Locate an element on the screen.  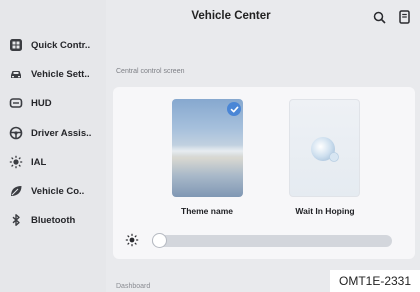
sidebar-item-bluetooth: Bluetooth is located at coordinates (57, 220).